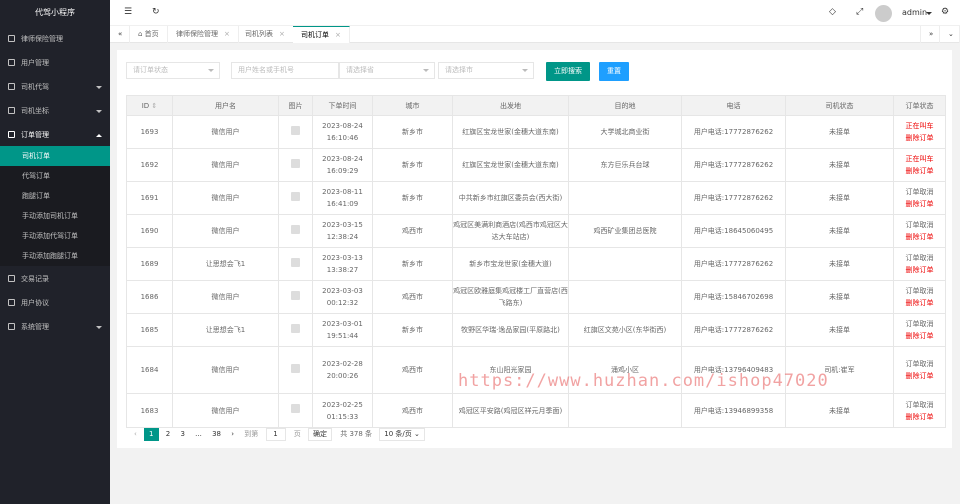 This screenshot has width=960, height=504. Describe the element at coordinates (149, 132) in the screenshot. I see `cell-id: 1693` at that location.